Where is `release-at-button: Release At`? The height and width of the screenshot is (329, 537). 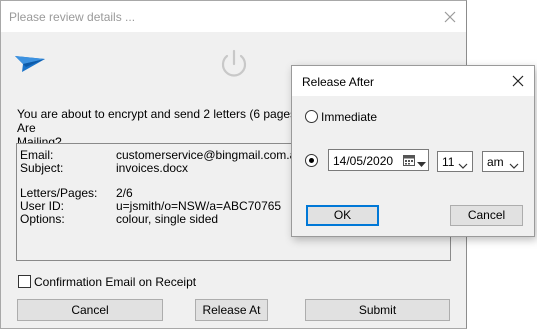
release-at-button: Release At is located at coordinates (231, 310).